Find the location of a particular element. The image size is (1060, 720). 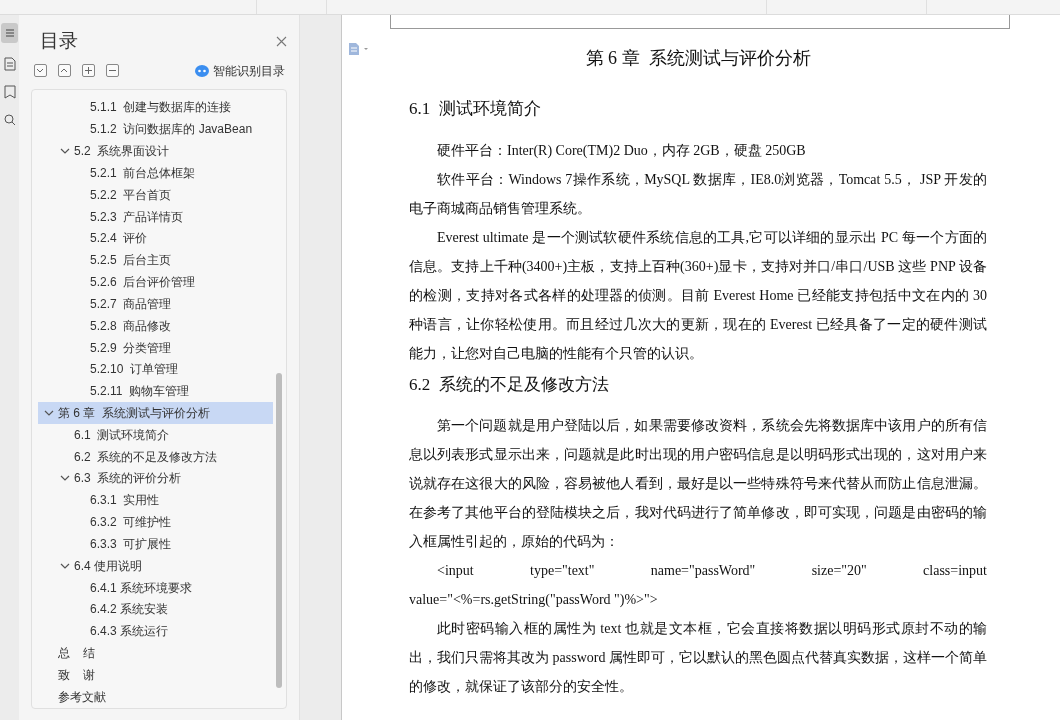

toc-item: 6.3.2 可维护性 is located at coordinates (155, 522).